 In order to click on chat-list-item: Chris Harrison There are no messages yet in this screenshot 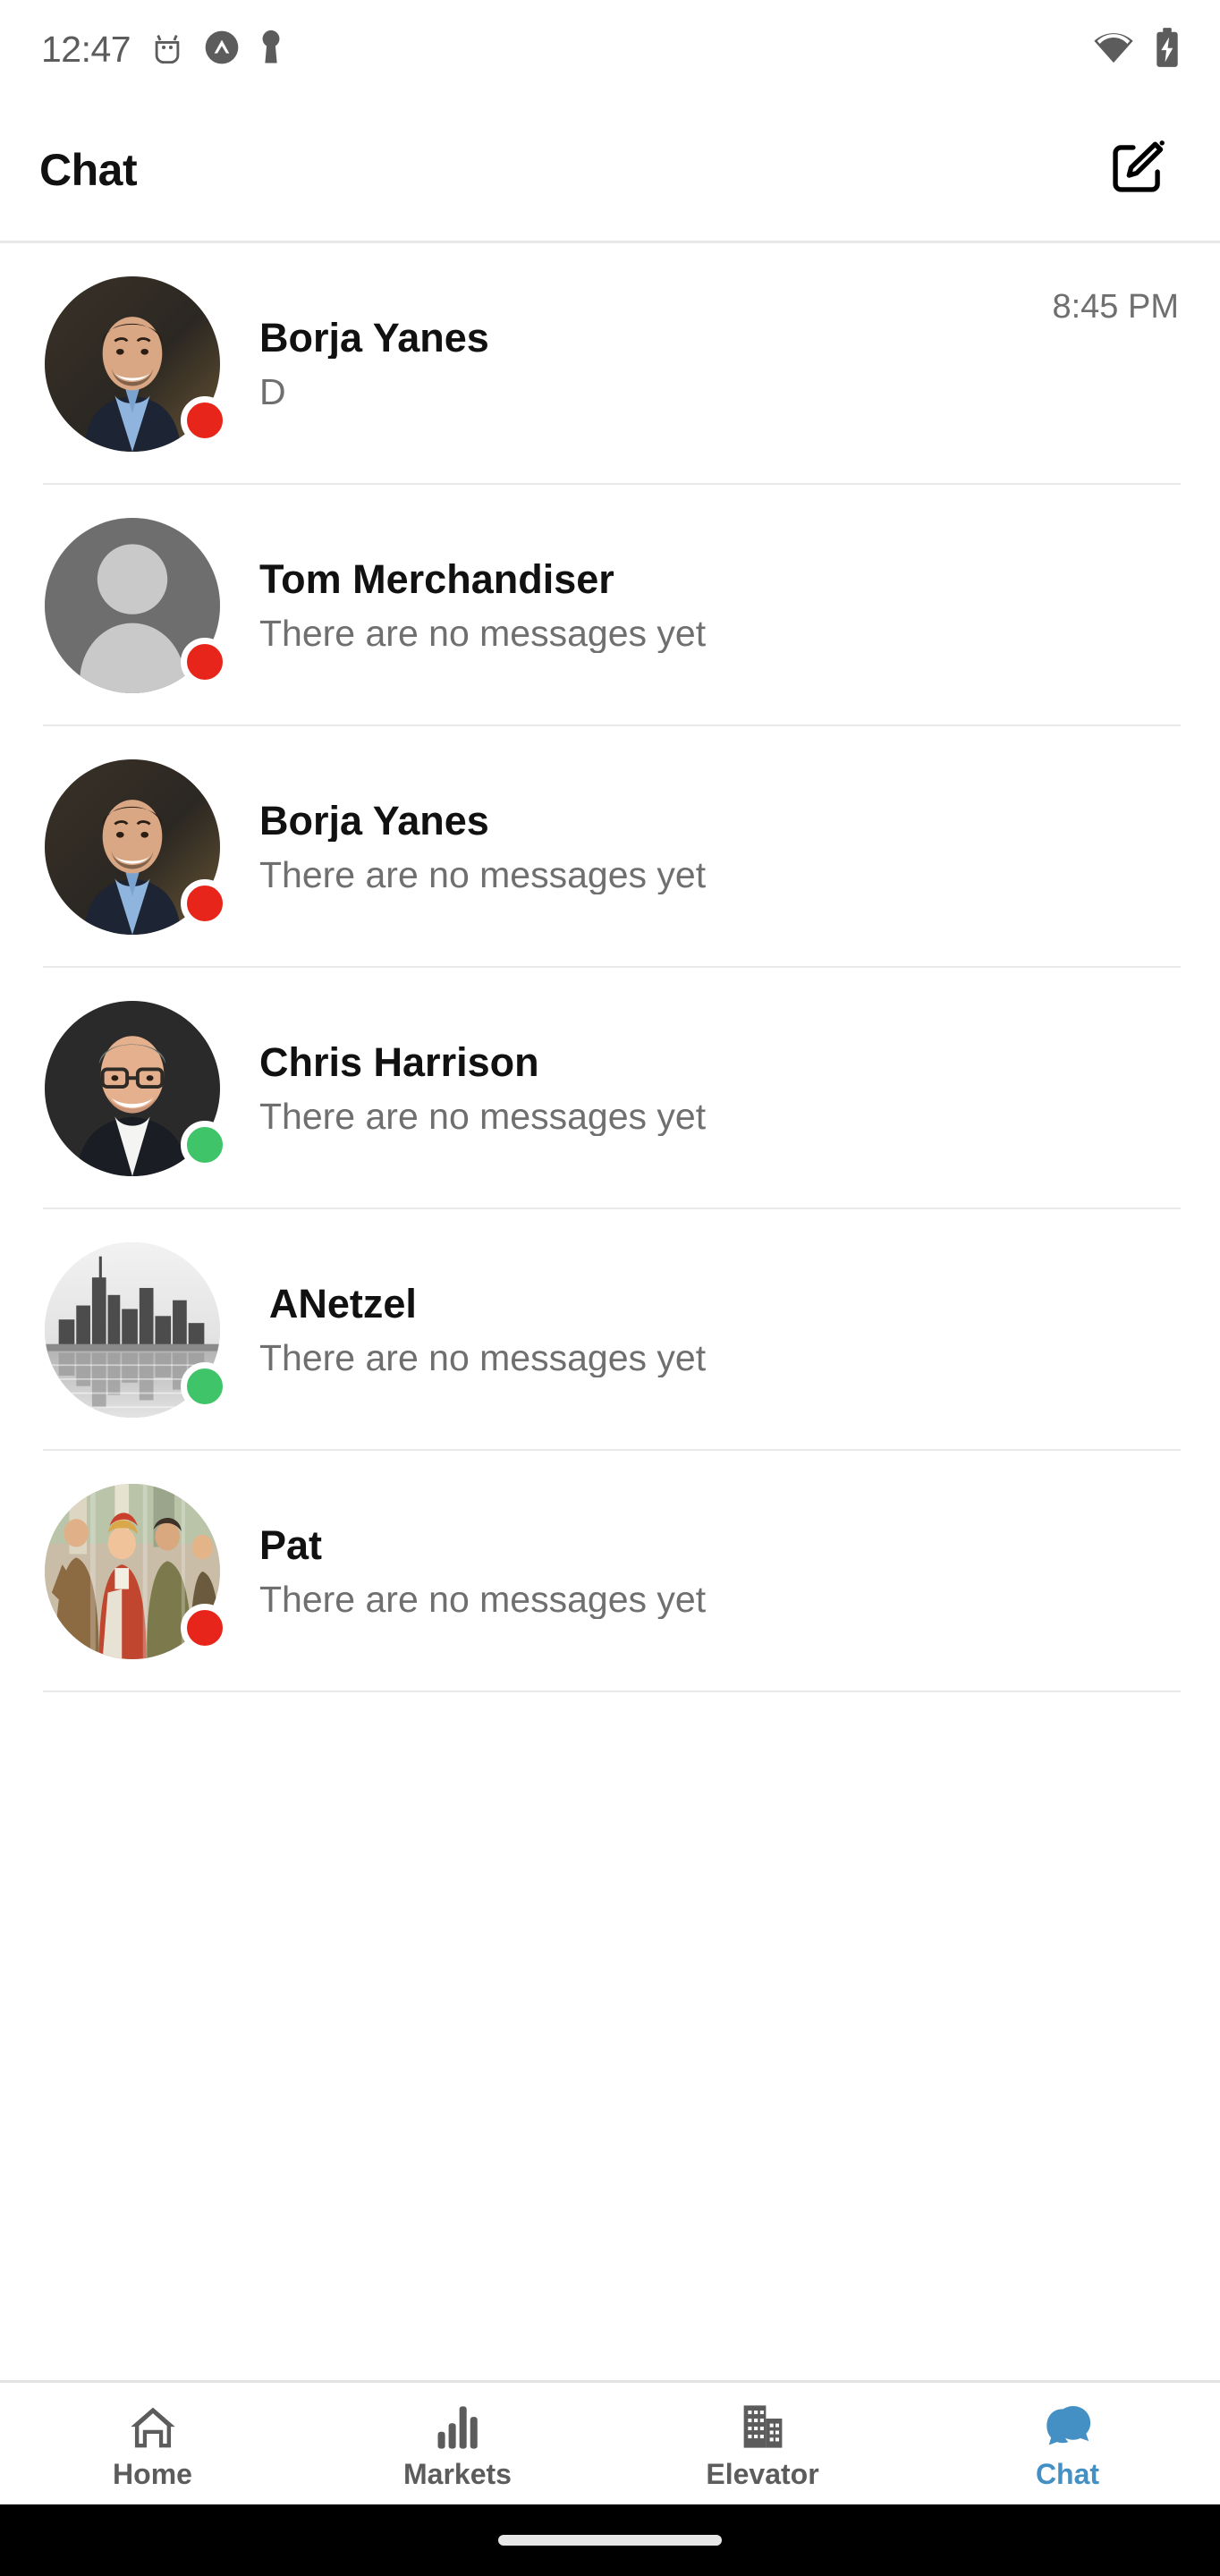, I will do `click(610, 1088)`.